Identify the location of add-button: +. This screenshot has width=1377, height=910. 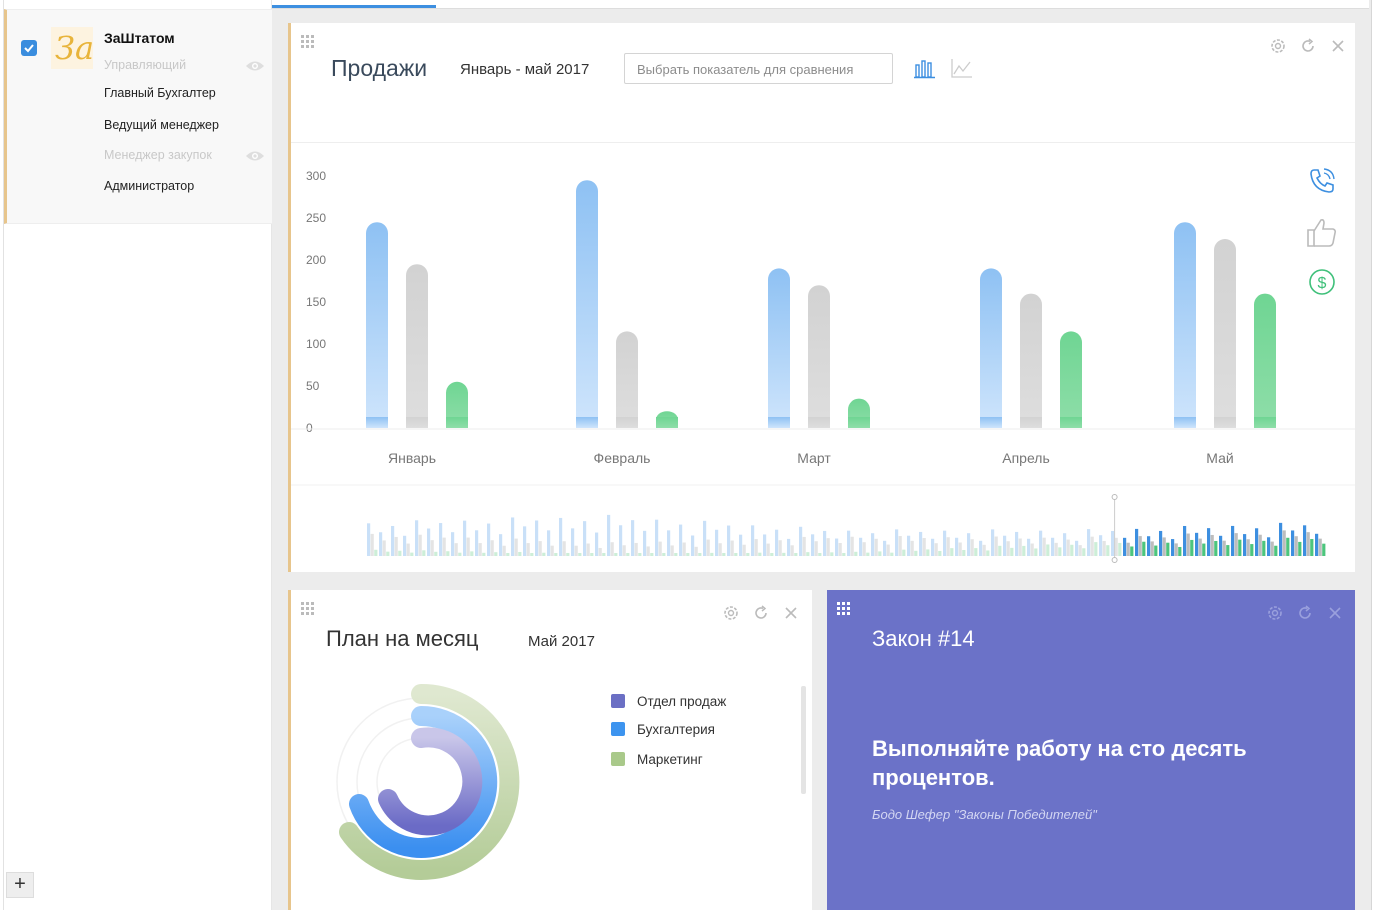
(20, 885).